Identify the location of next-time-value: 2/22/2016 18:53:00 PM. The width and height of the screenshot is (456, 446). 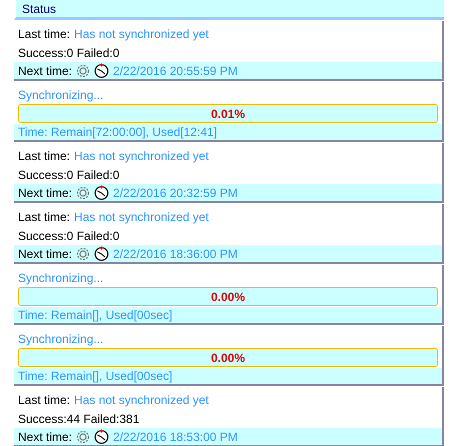
(175, 437).